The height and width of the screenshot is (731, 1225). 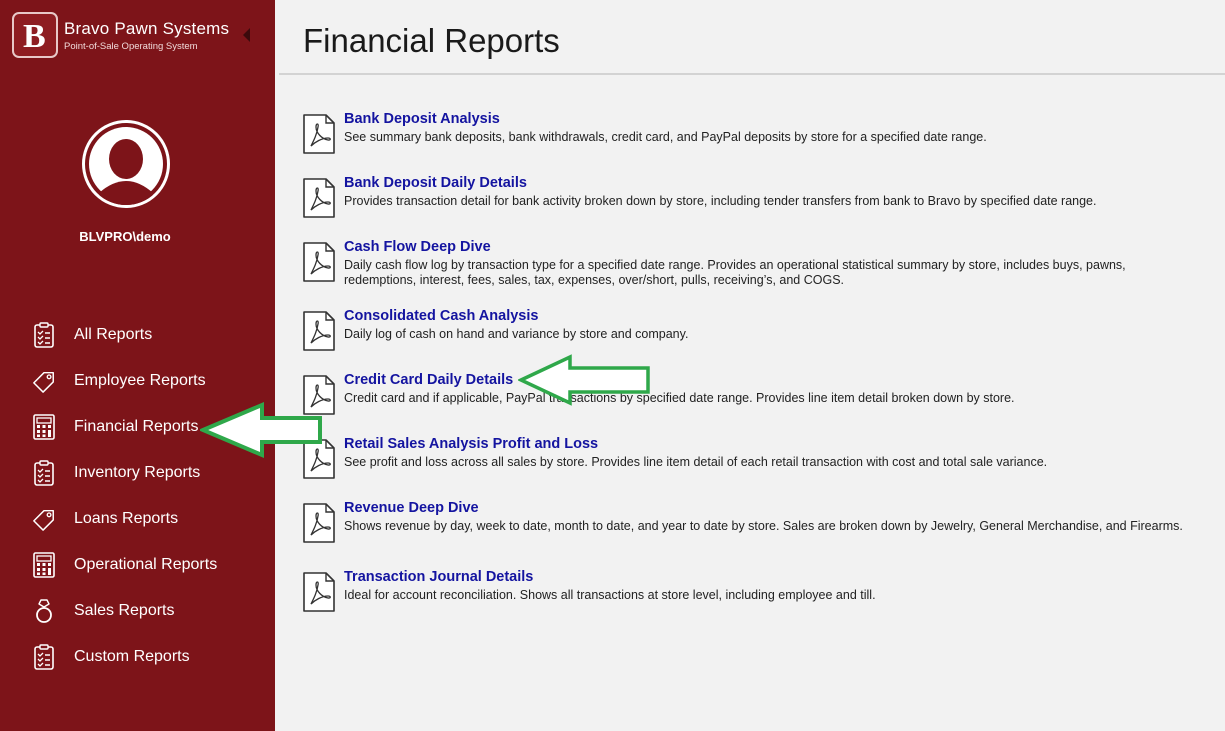 What do you see at coordinates (147, 28) in the screenshot?
I see `brand-name: Bravo Pawn Systems` at bounding box center [147, 28].